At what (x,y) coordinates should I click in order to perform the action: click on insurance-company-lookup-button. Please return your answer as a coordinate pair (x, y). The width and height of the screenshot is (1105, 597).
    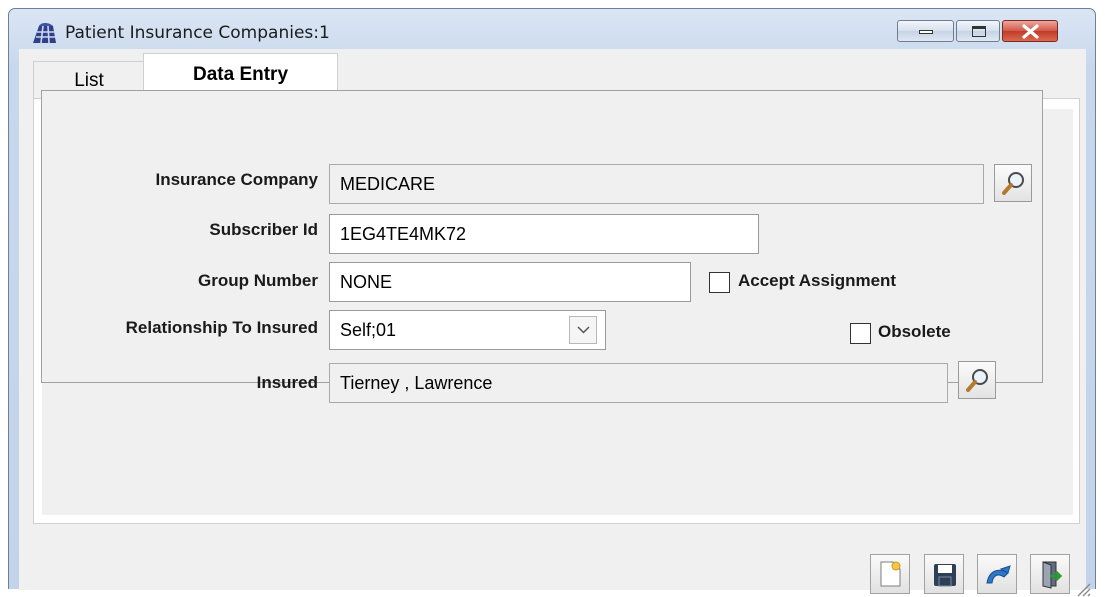
    Looking at the image, I should click on (1013, 183).